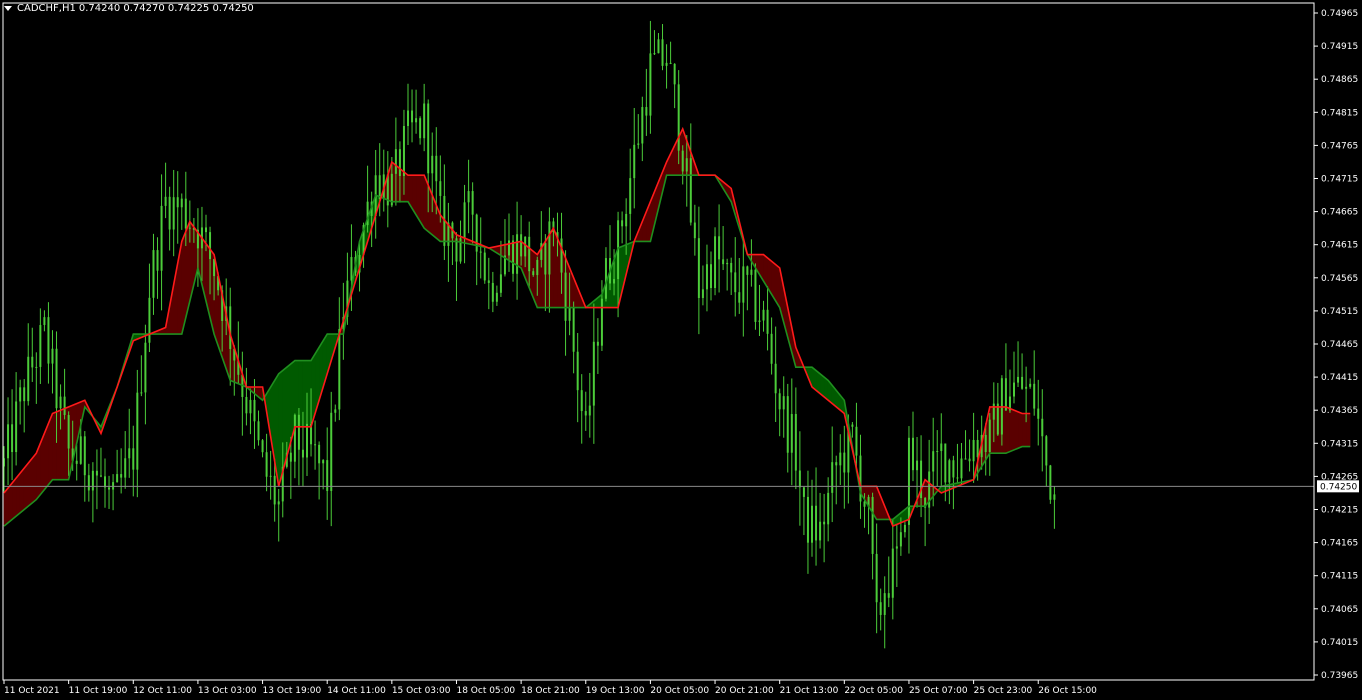 Image resolution: width=1362 pixels, height=700 pixels. Describe the element at coordinates (356, 691) in the screenshot. I see `x-tick-label: 14 Oct 11:00` at that location.